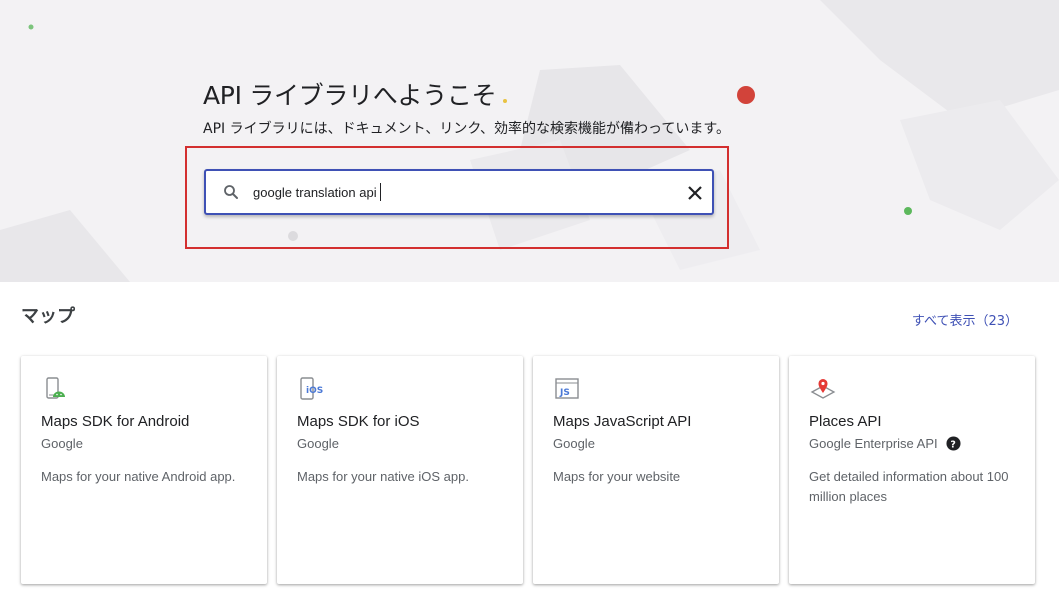 The height and width of the screenshot is (615, 1059). I want to click on javascript-icon: JS, so click(567, 388).